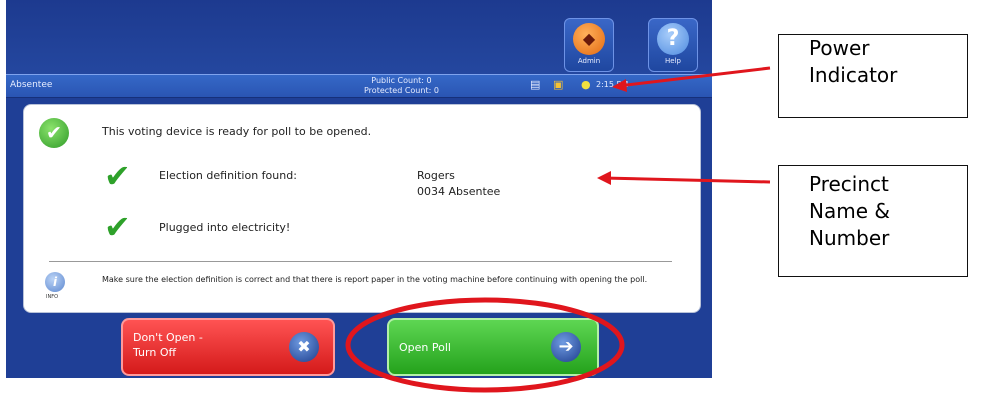 This screenshot has height=393, width=981. What do you see at coordinates (619, 85) in the screenshot?
I see `power-indicator-arrowhead` at bounding box center [619, 85].